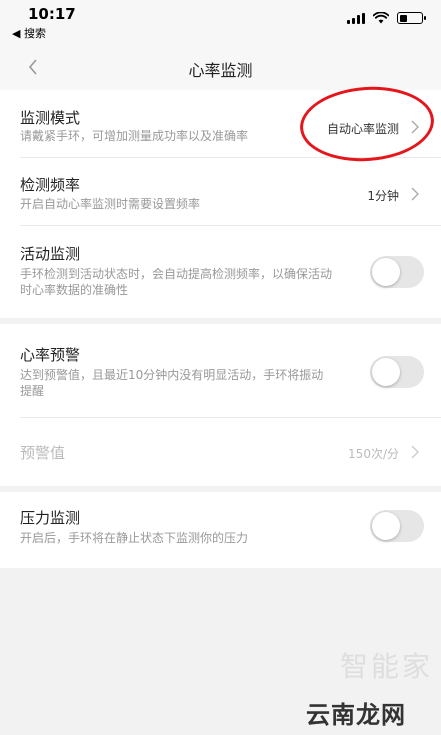  What do you see at coordinates (50, 355) in the screenshot?
I see `setting-title: 心率预警` at bounding box center [50, 355].